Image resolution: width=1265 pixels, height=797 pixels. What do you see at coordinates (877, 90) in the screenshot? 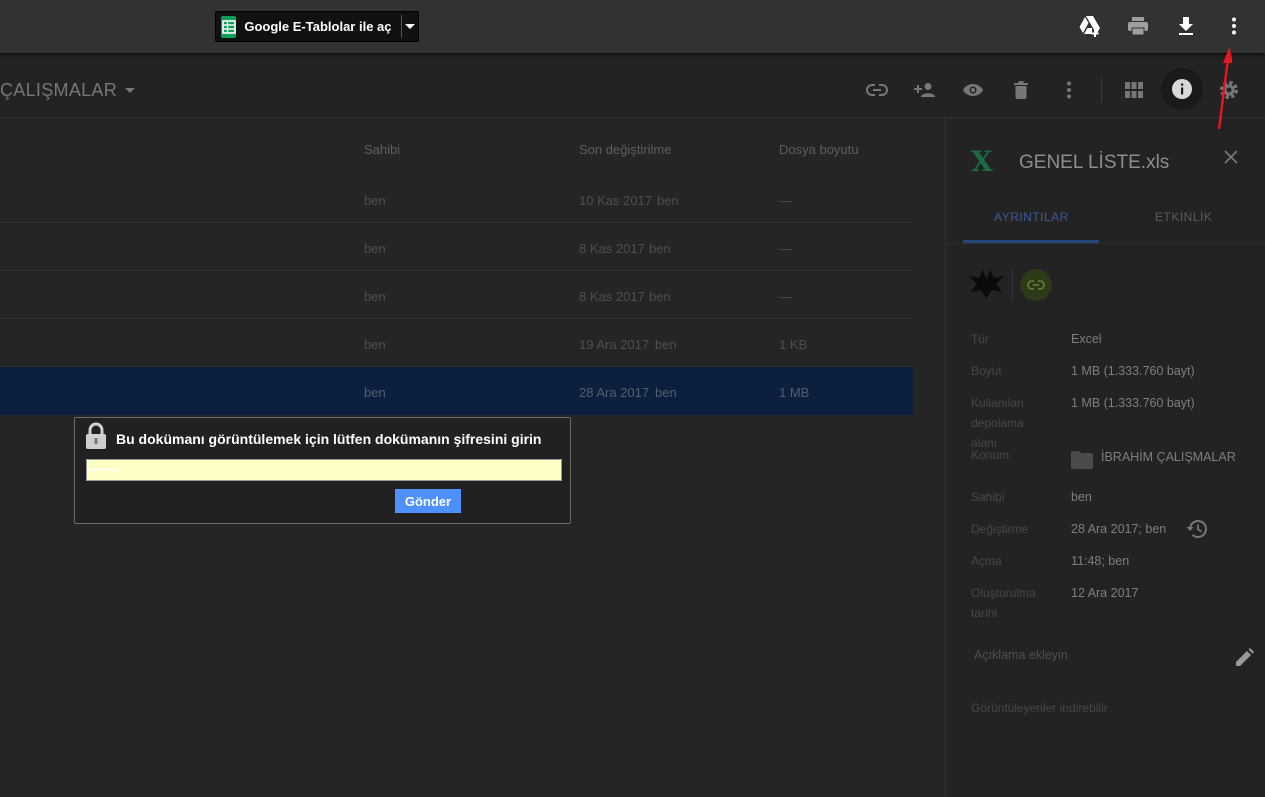
I see `link-icon` at bounding box center [877, 90].